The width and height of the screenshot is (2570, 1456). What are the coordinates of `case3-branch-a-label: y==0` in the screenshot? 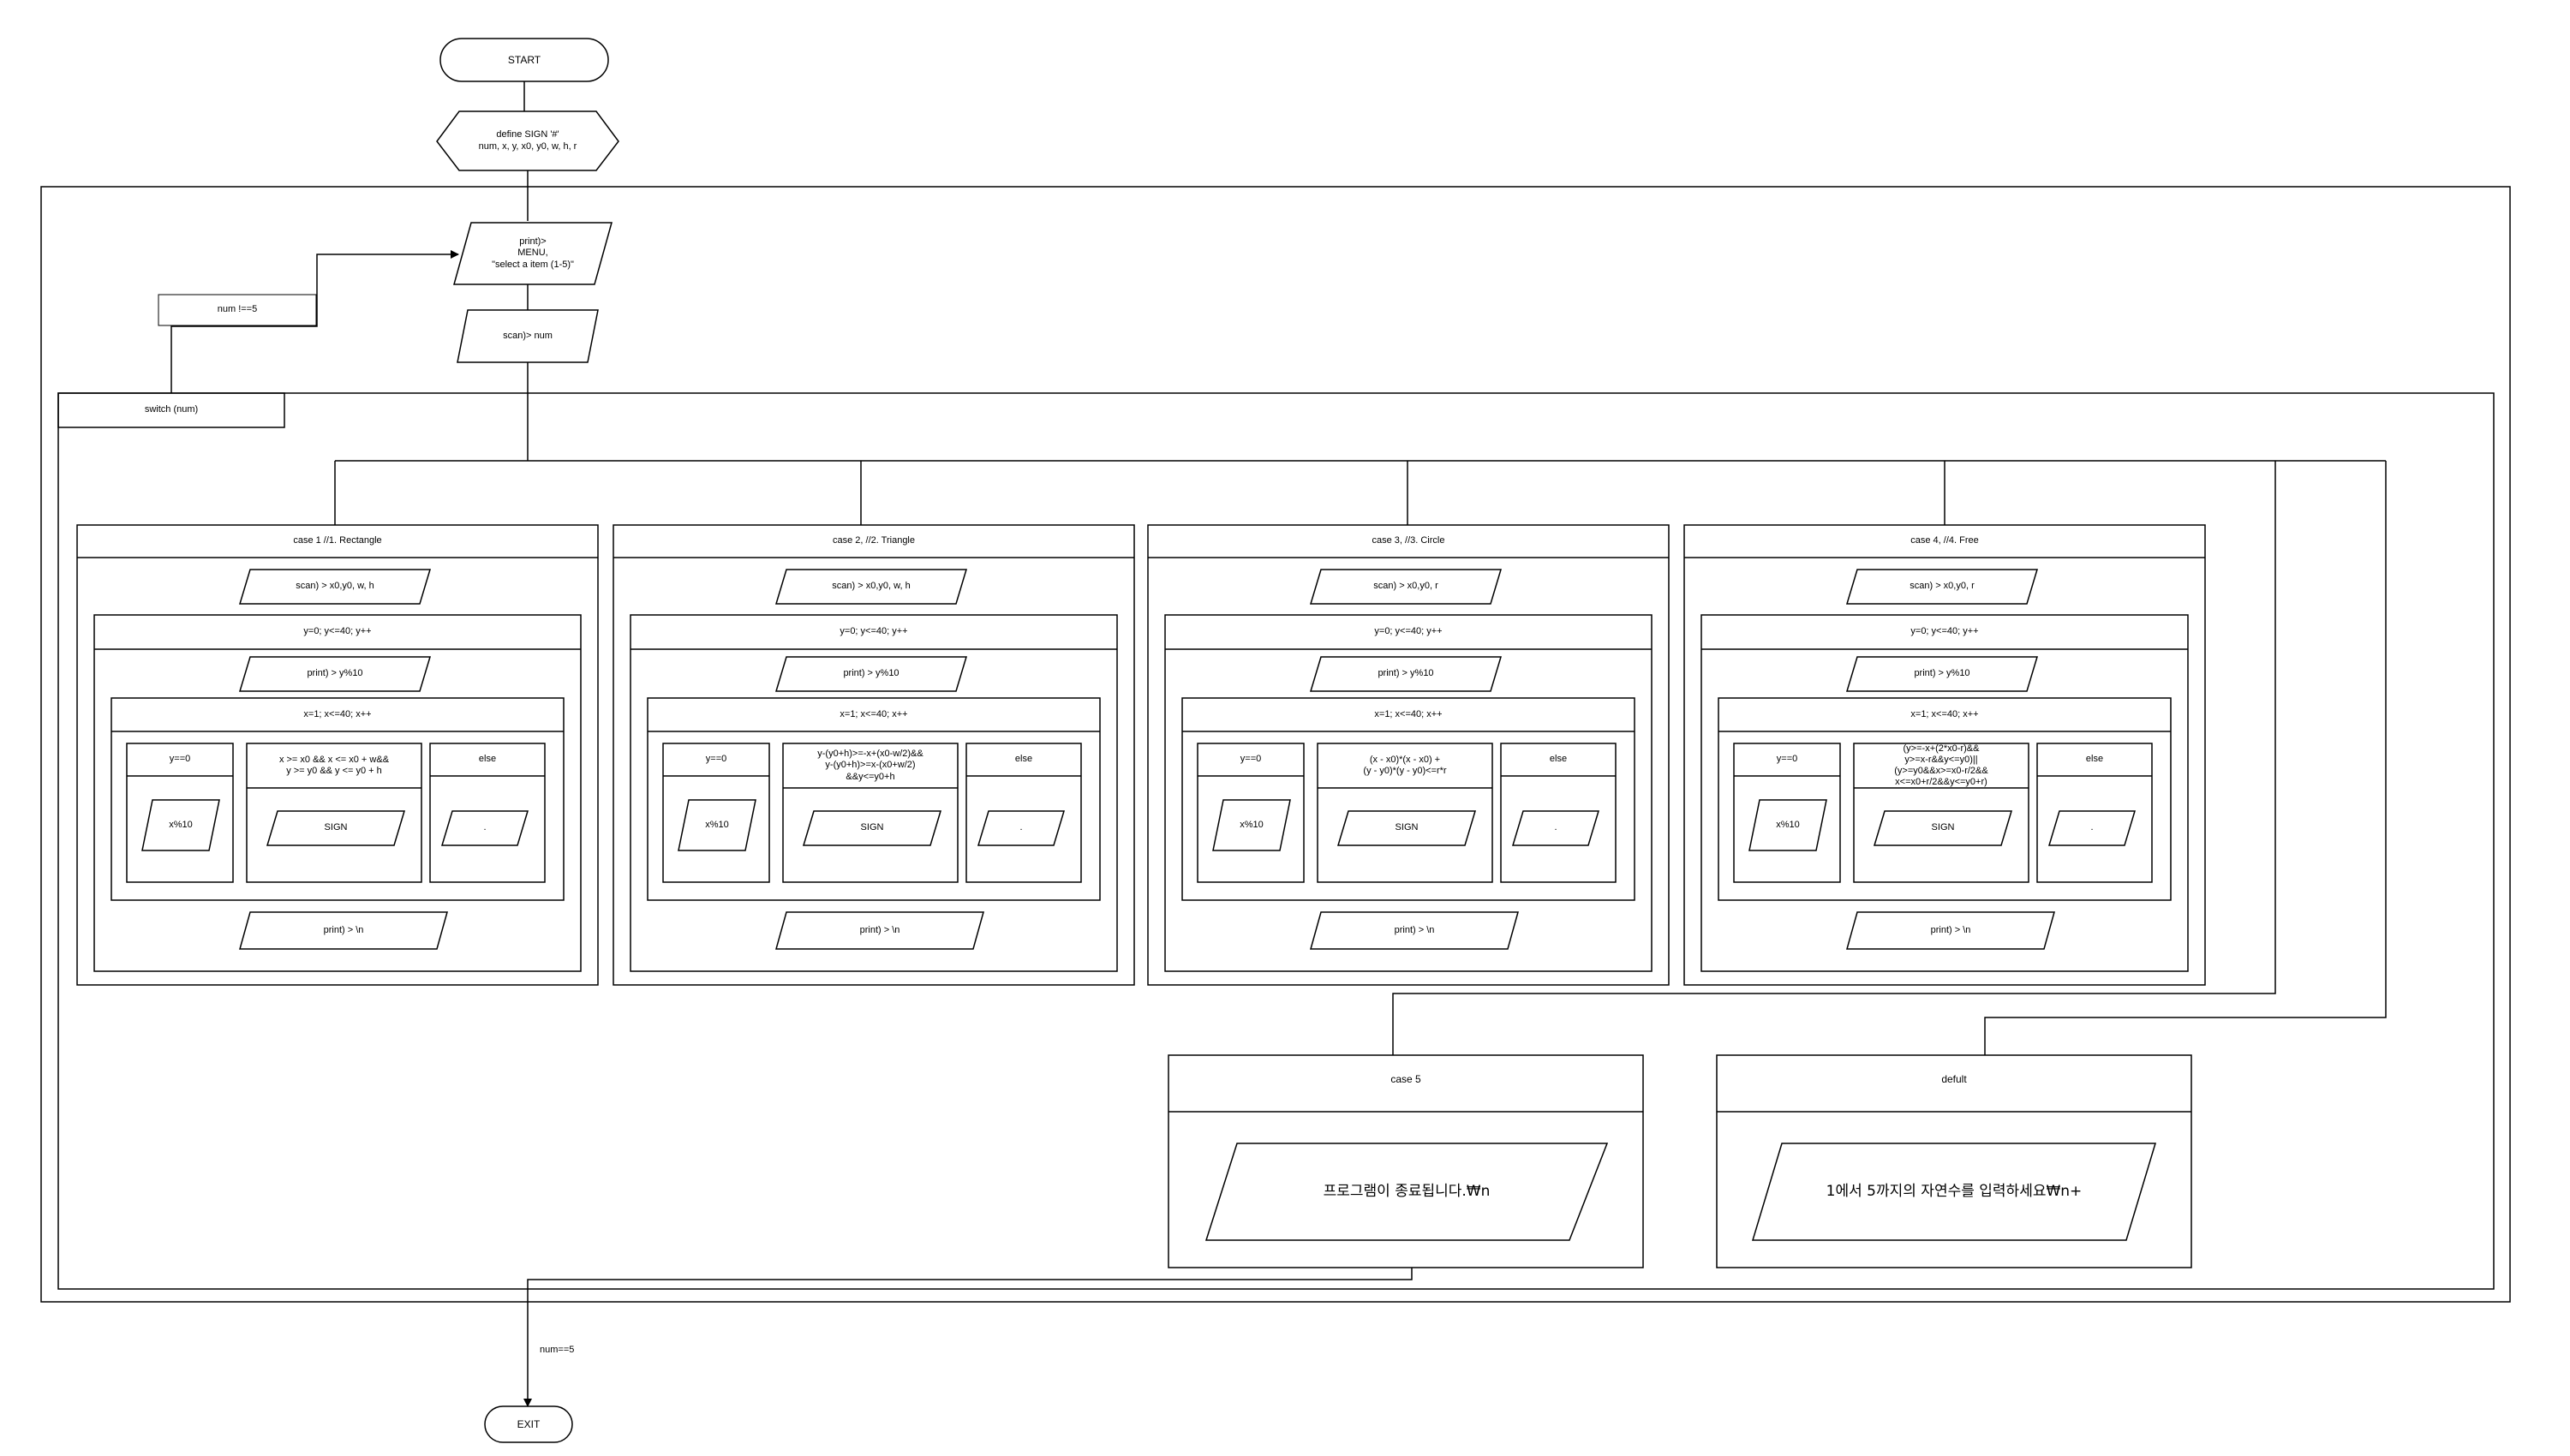 It's located at (1251, 759).